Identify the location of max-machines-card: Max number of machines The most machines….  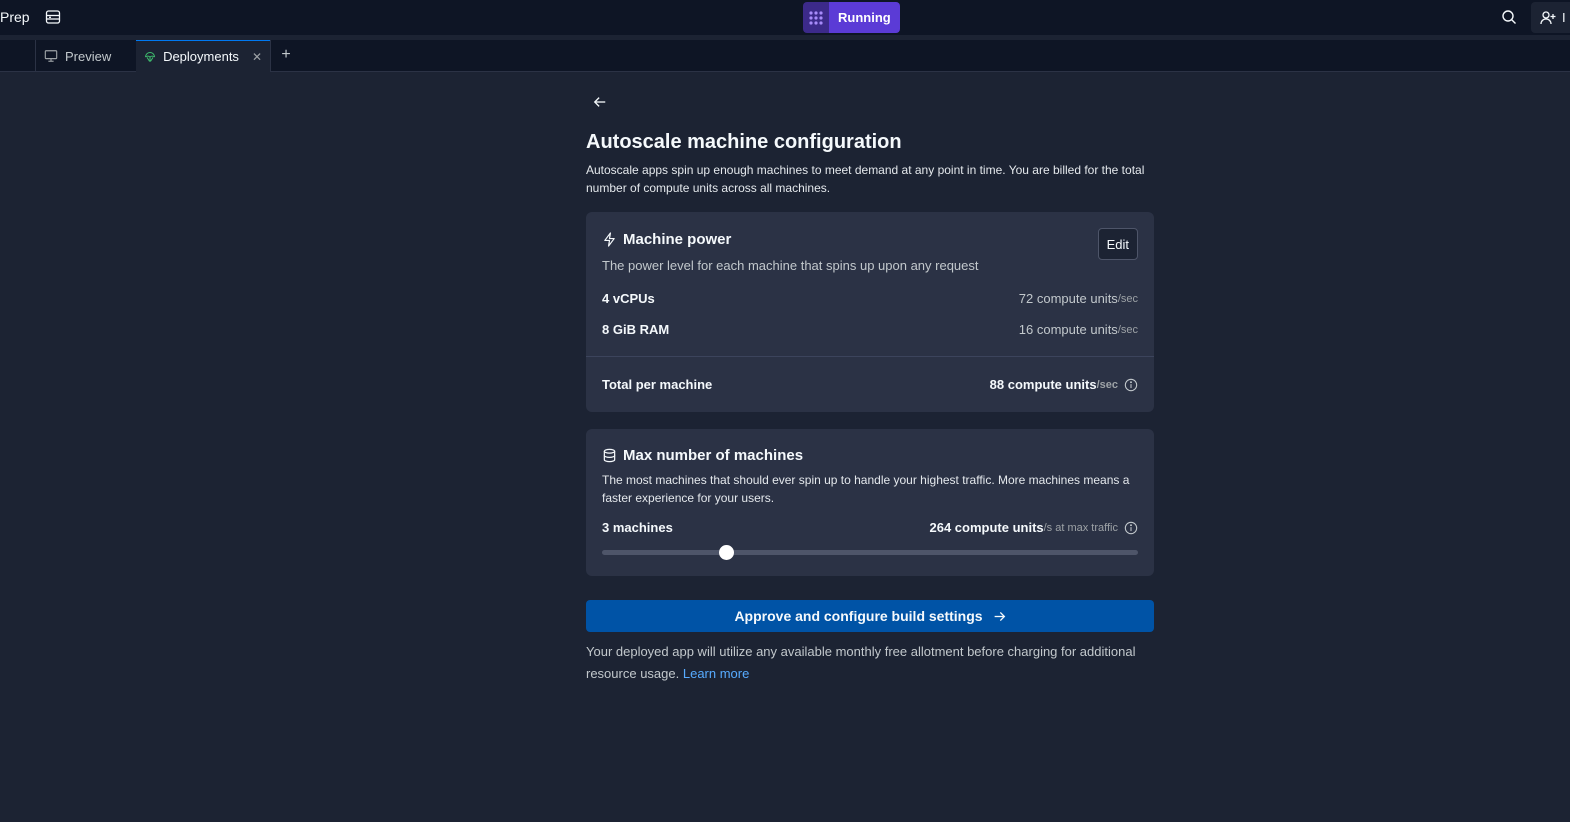
(870, 502).